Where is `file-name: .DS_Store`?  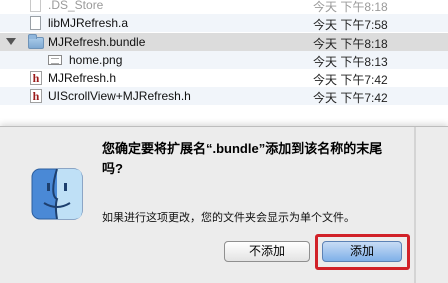 file-name: .DS_Store is located at coordinates (76, 6).